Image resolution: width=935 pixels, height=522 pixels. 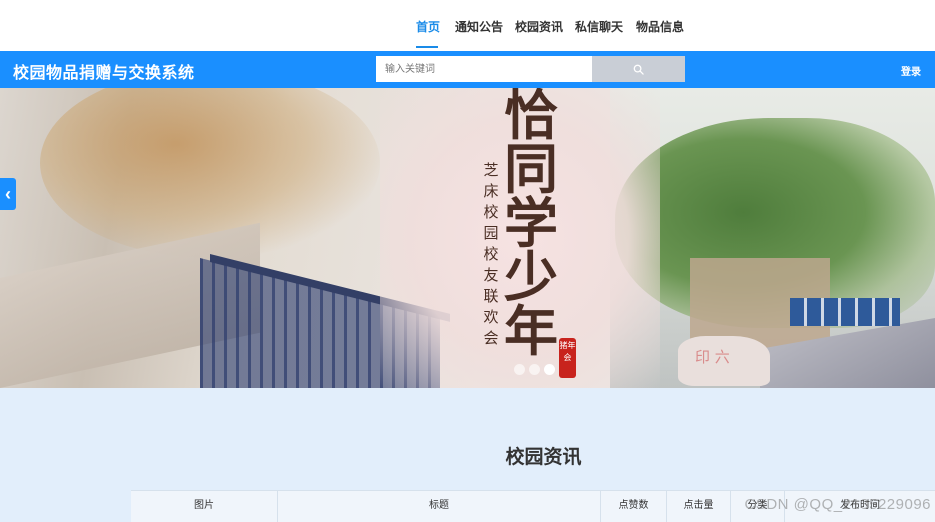 I want to click on nav-active-indicator, so click(x=427, y=47).